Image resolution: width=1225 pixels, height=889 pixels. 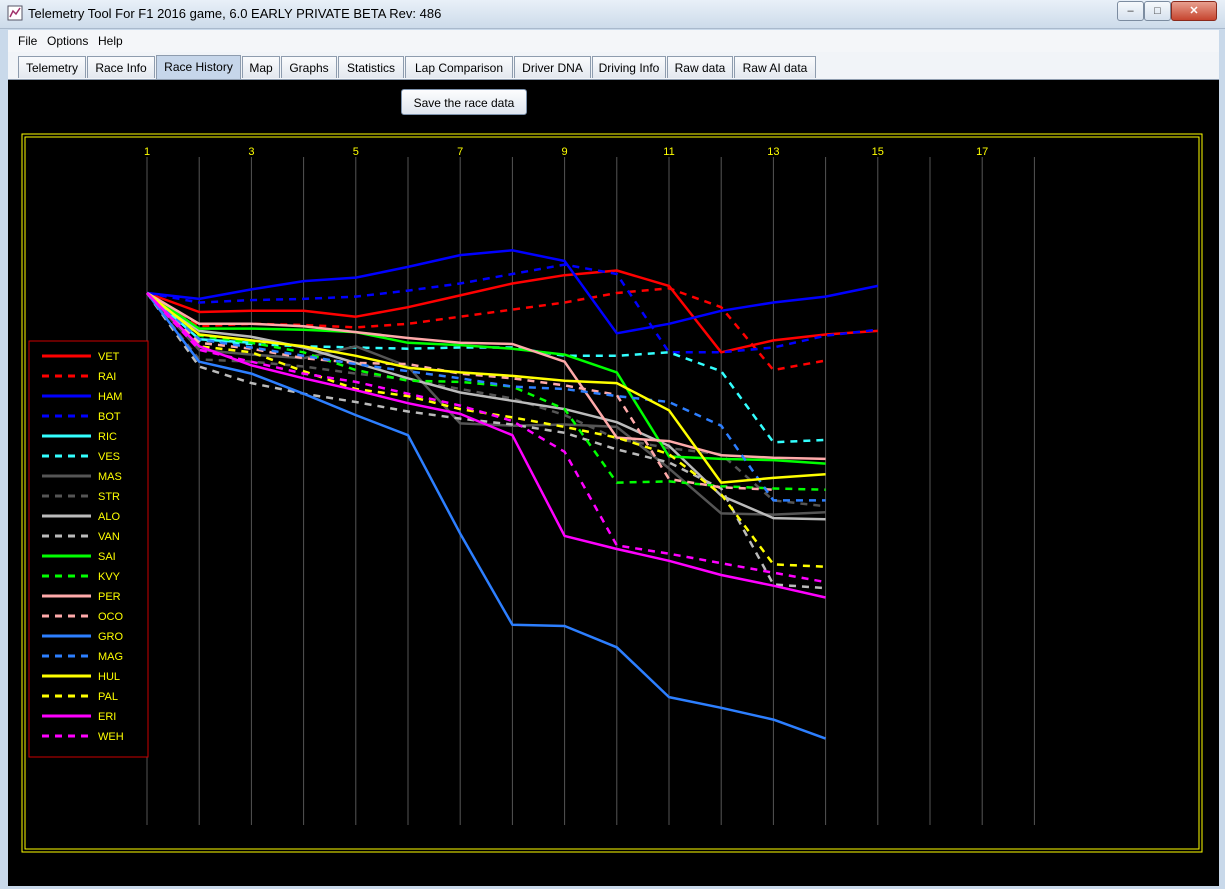 What do you see at coordinates (108, 697) in the screenshot?
I see `legend-label-pal: PAL` at bounding box center [108, 697].